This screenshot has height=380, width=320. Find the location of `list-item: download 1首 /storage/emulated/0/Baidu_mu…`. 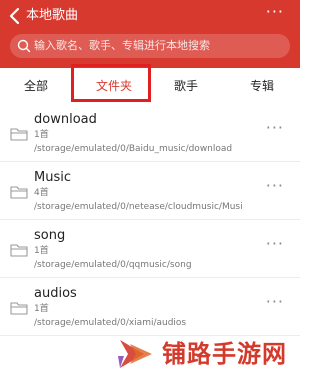

list-item: download 1首 /storage/emulated/0/Baidu_mu… is located at coordinates (150, 133).